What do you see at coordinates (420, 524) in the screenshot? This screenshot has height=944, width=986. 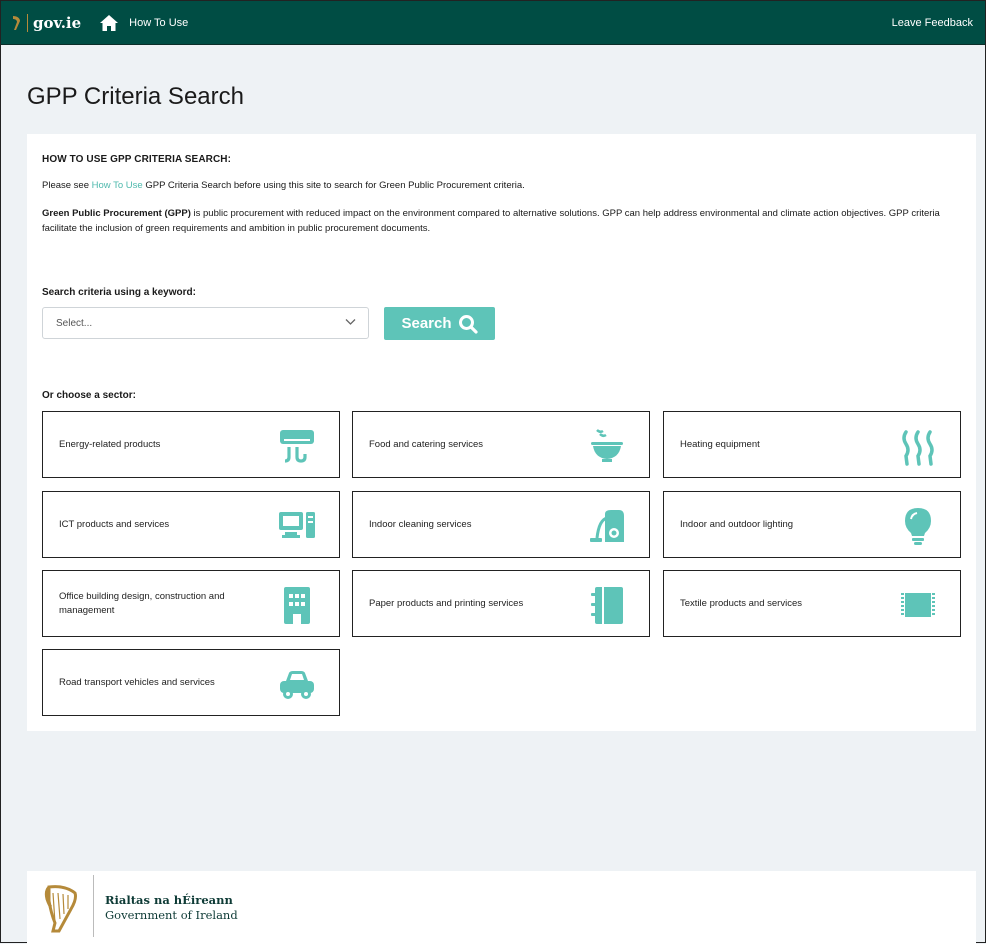 I see `sector-tile-label: Indoor cleaning services` at bounding box center [420, 524].